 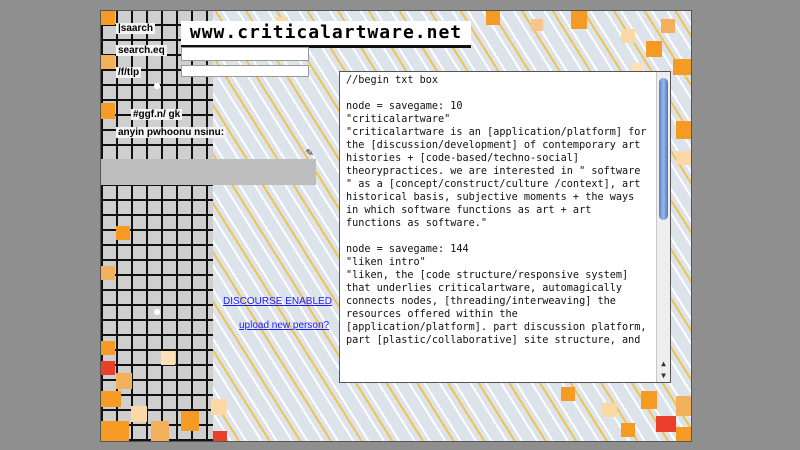 What do you see at coordinates (326, 34) in the screenshot?
I see `site-title: www.criticalartware.net` at bounding box center [326, 34].